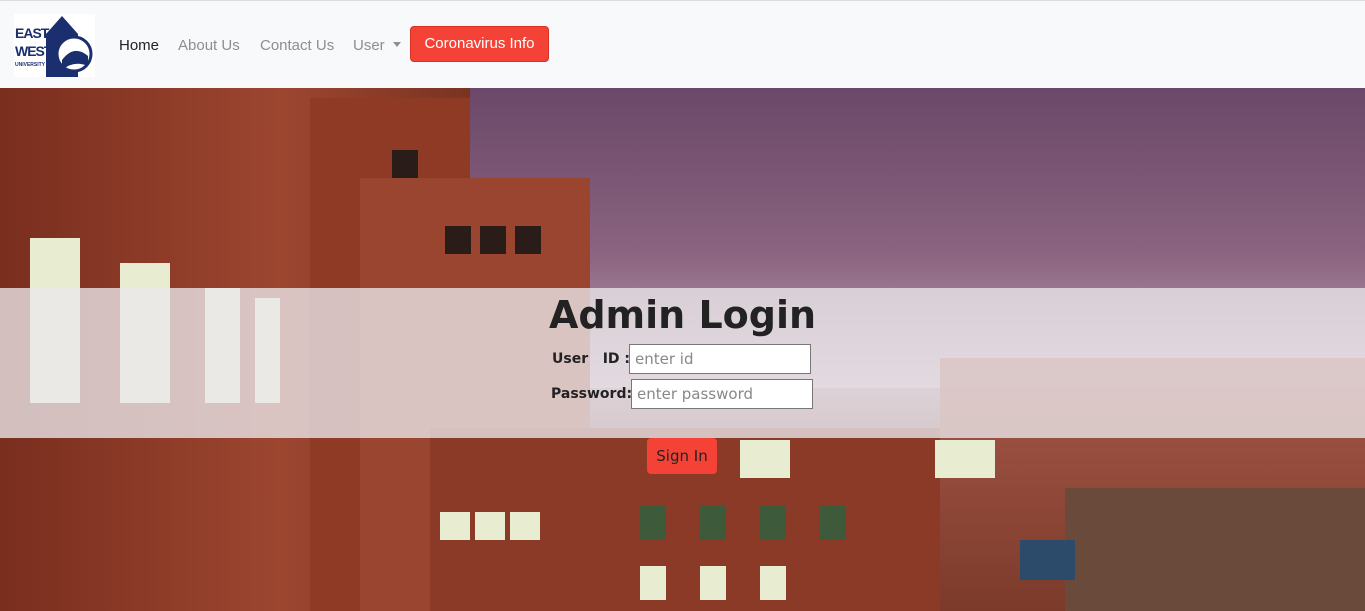 The image size is (1365, 611). What do you see at coordinates (139, 46) in the screenshot?
I see `nav-home-link: Home` at bounding box center [139, 46].